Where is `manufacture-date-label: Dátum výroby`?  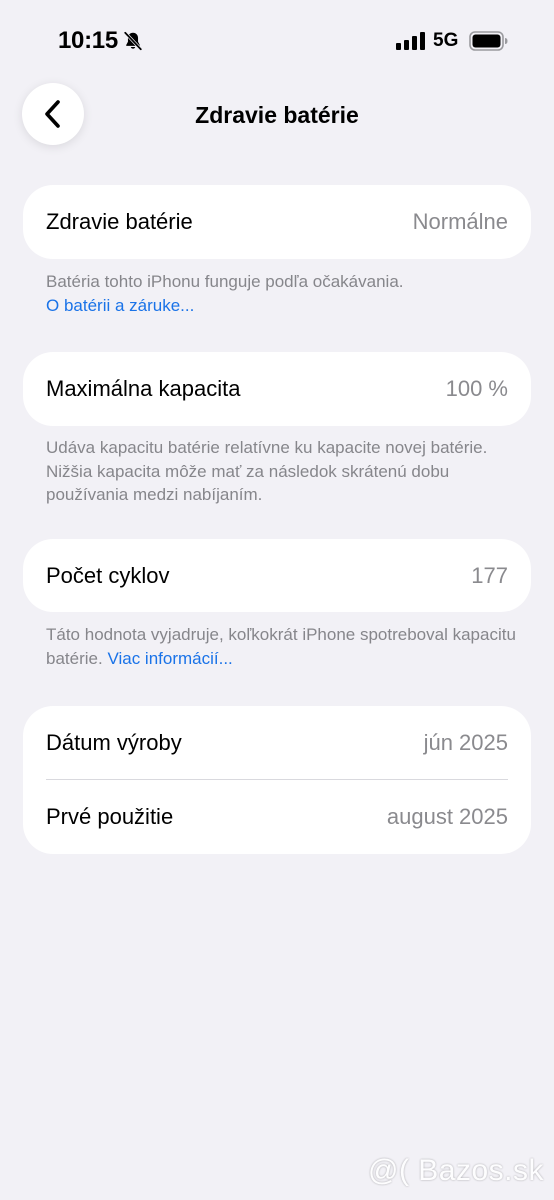
manufacture-date-label: Dátum výroby is located at coordinates (114, 742).